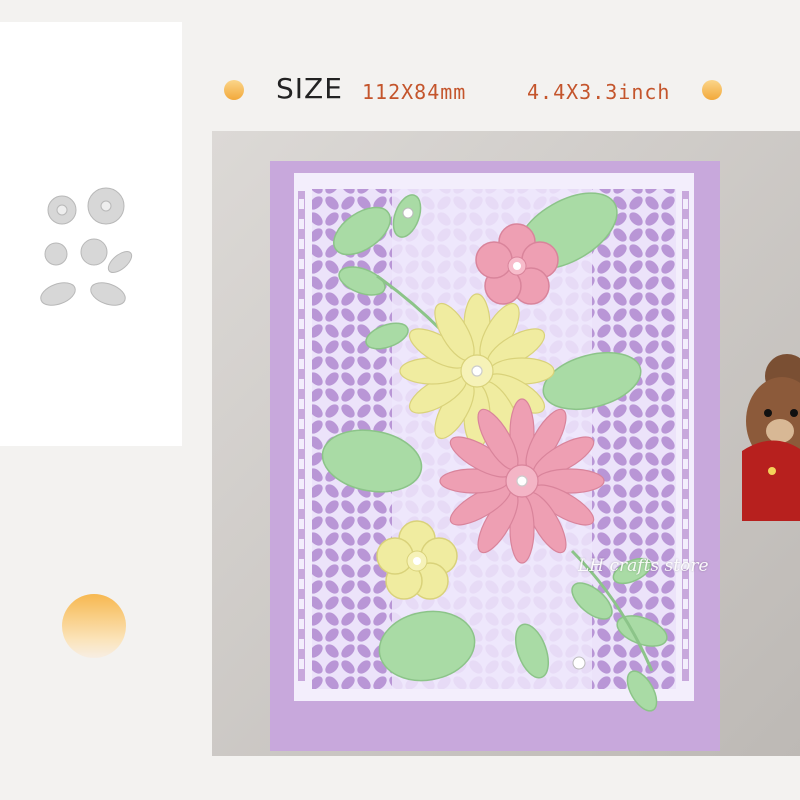  Describe the element at coordinates (309, 88) in the screenshot. I see `size-label: SIZE` at that location.